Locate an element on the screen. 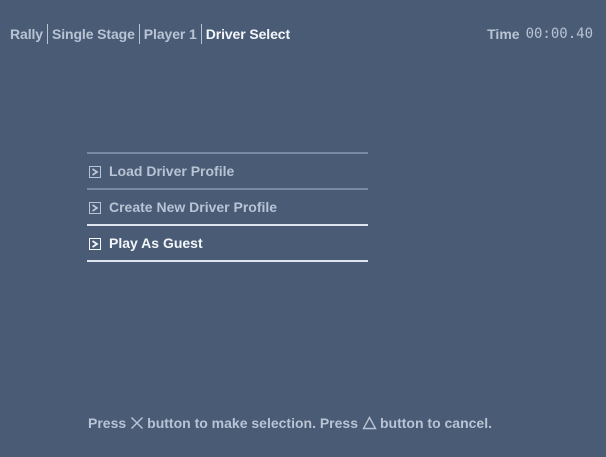 The width and height of the screenshot is (606, 457). hint-text-select: button to make selection. Press is located at coordinates (252, 423).